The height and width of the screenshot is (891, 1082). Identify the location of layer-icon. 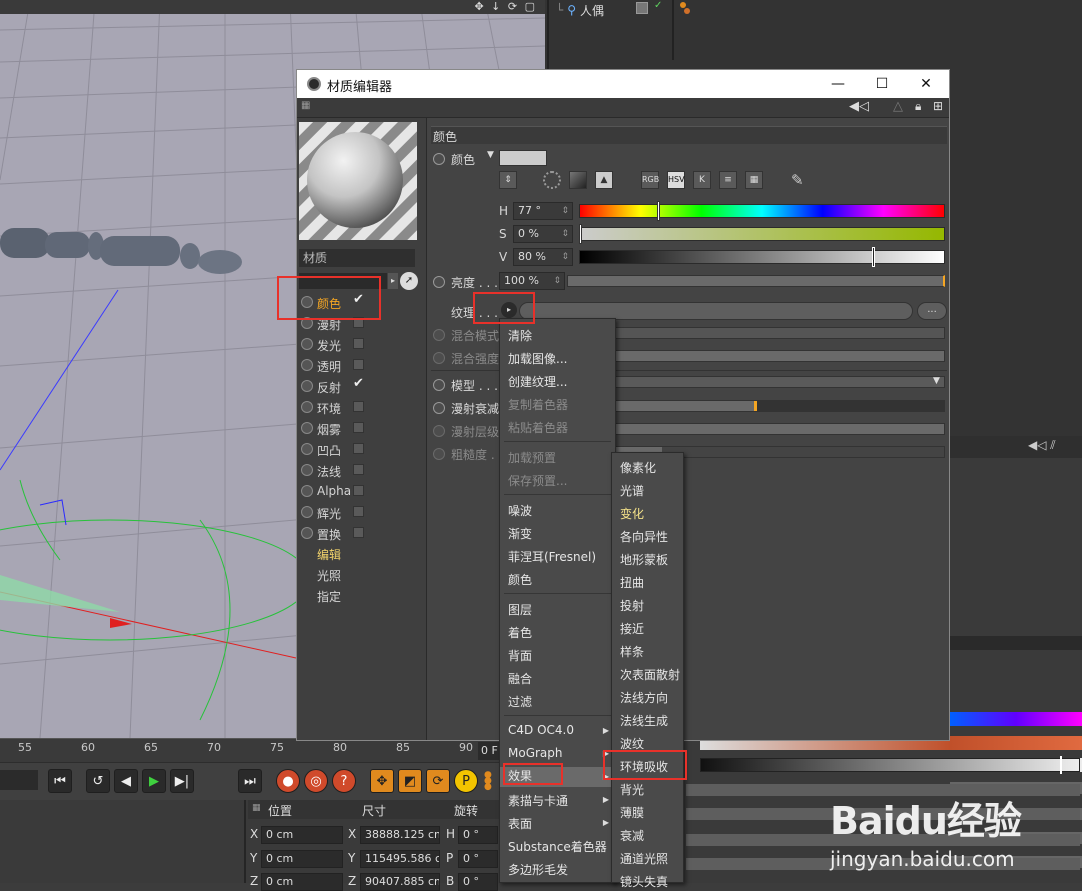
(642, 8).